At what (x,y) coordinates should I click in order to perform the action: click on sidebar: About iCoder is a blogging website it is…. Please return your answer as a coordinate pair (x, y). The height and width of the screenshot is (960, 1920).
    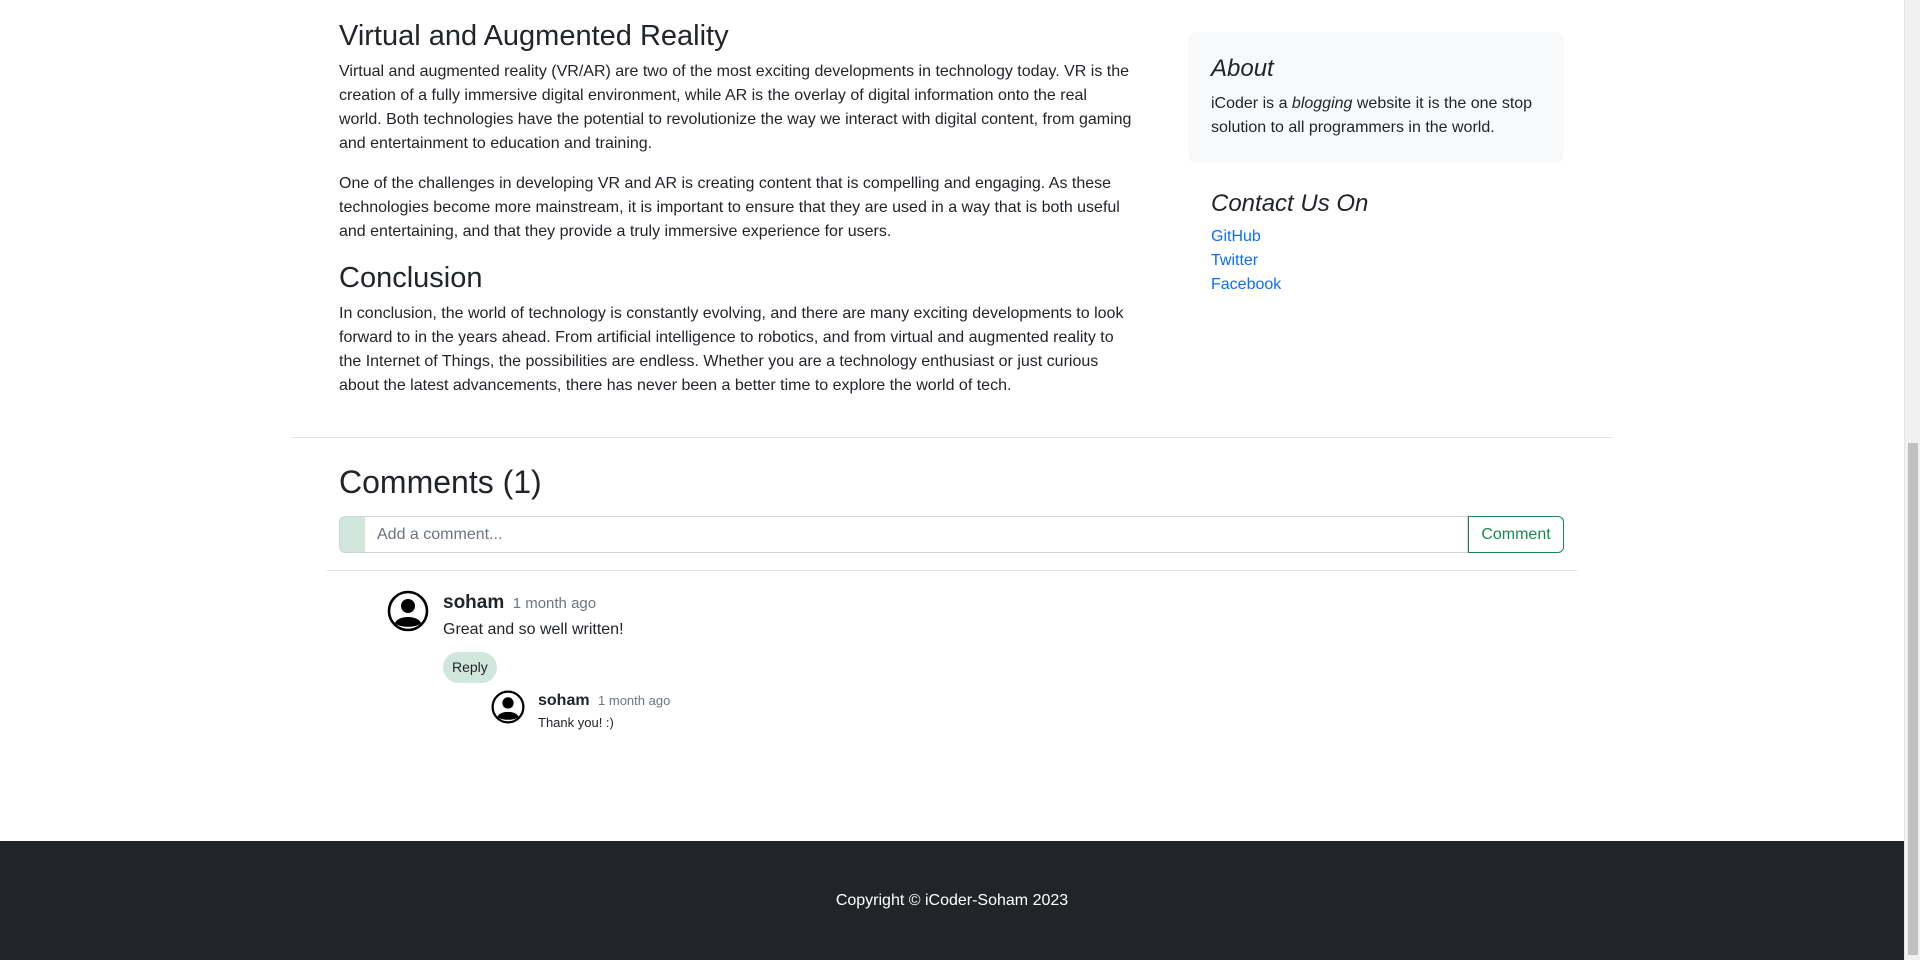
    Looking at the image, I should click on (1376, 164).